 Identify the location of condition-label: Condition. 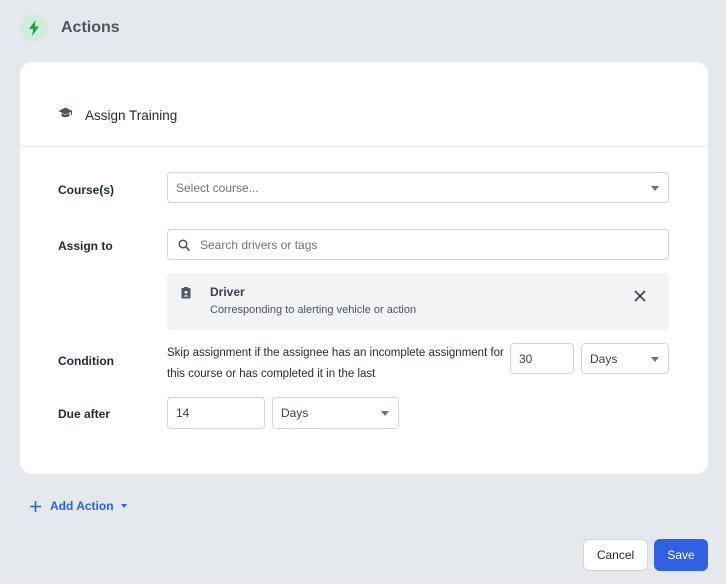
(86, 361).